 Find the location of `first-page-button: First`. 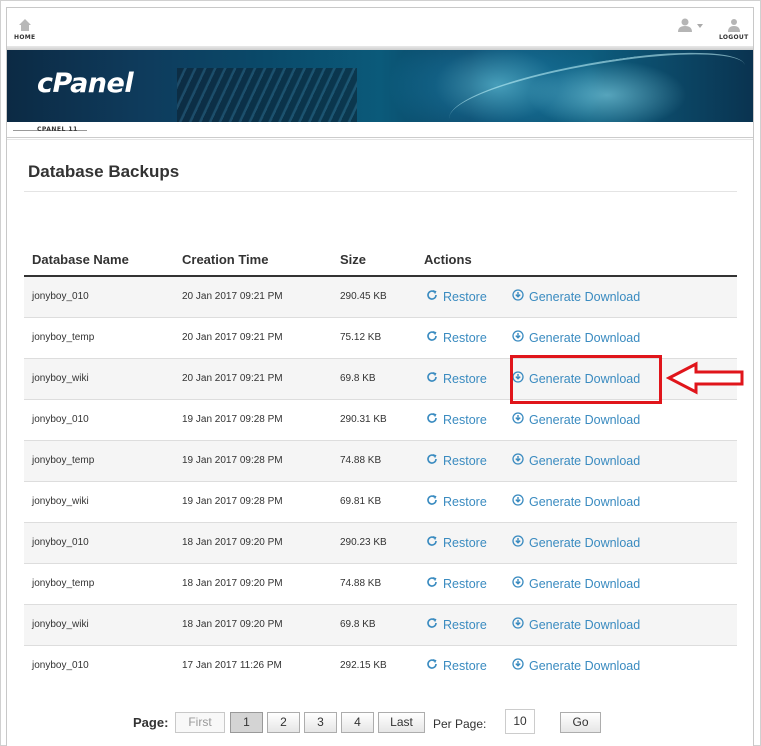

first-page-button: First is located at coordinates (200, 722).